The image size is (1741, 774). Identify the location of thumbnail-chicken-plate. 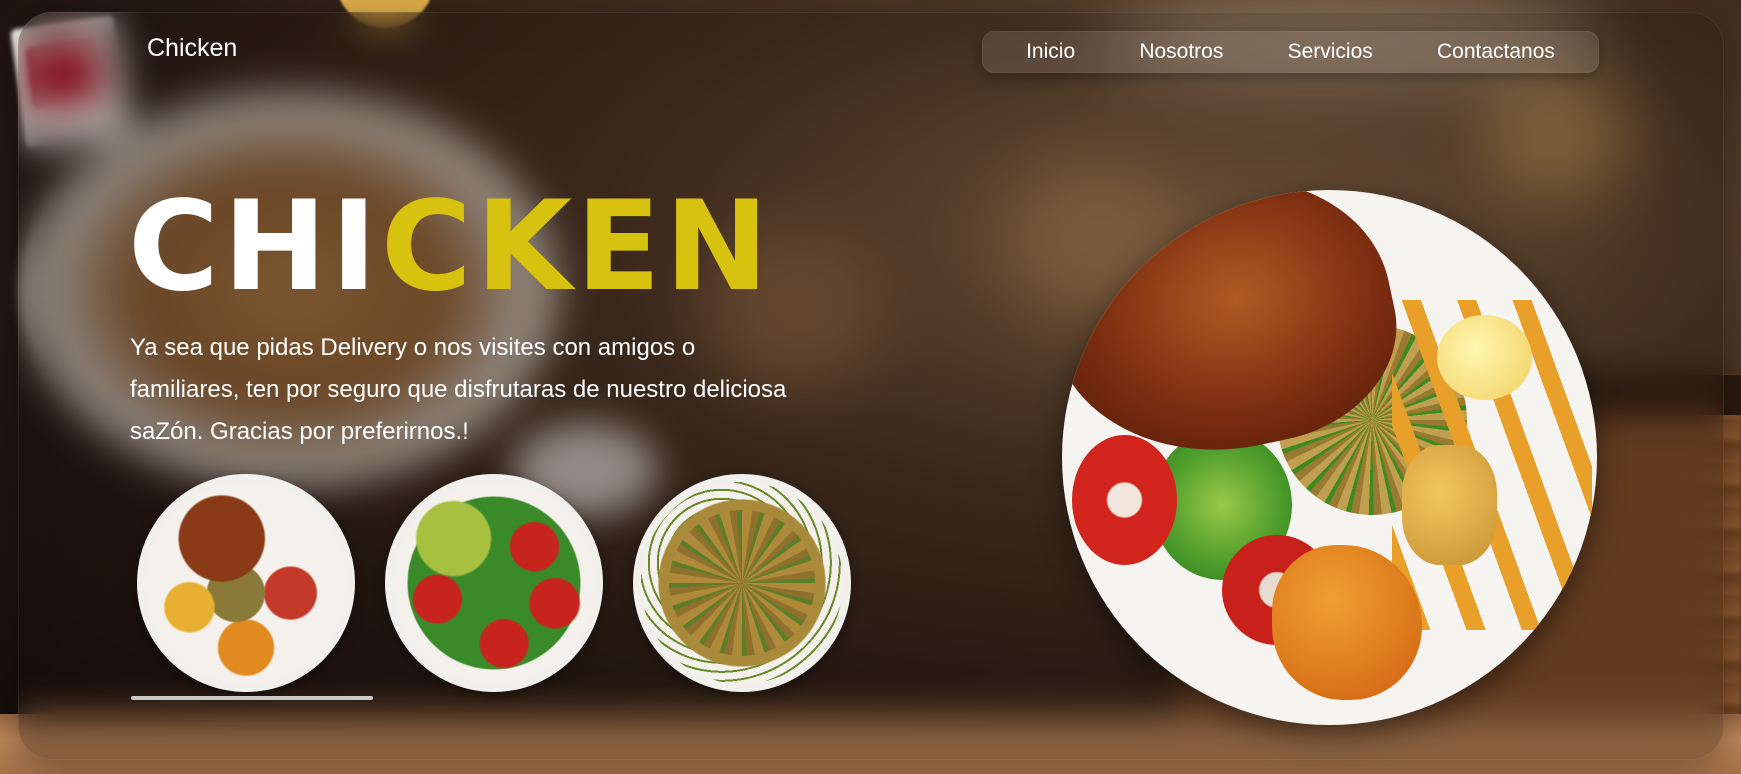
(246, 583).